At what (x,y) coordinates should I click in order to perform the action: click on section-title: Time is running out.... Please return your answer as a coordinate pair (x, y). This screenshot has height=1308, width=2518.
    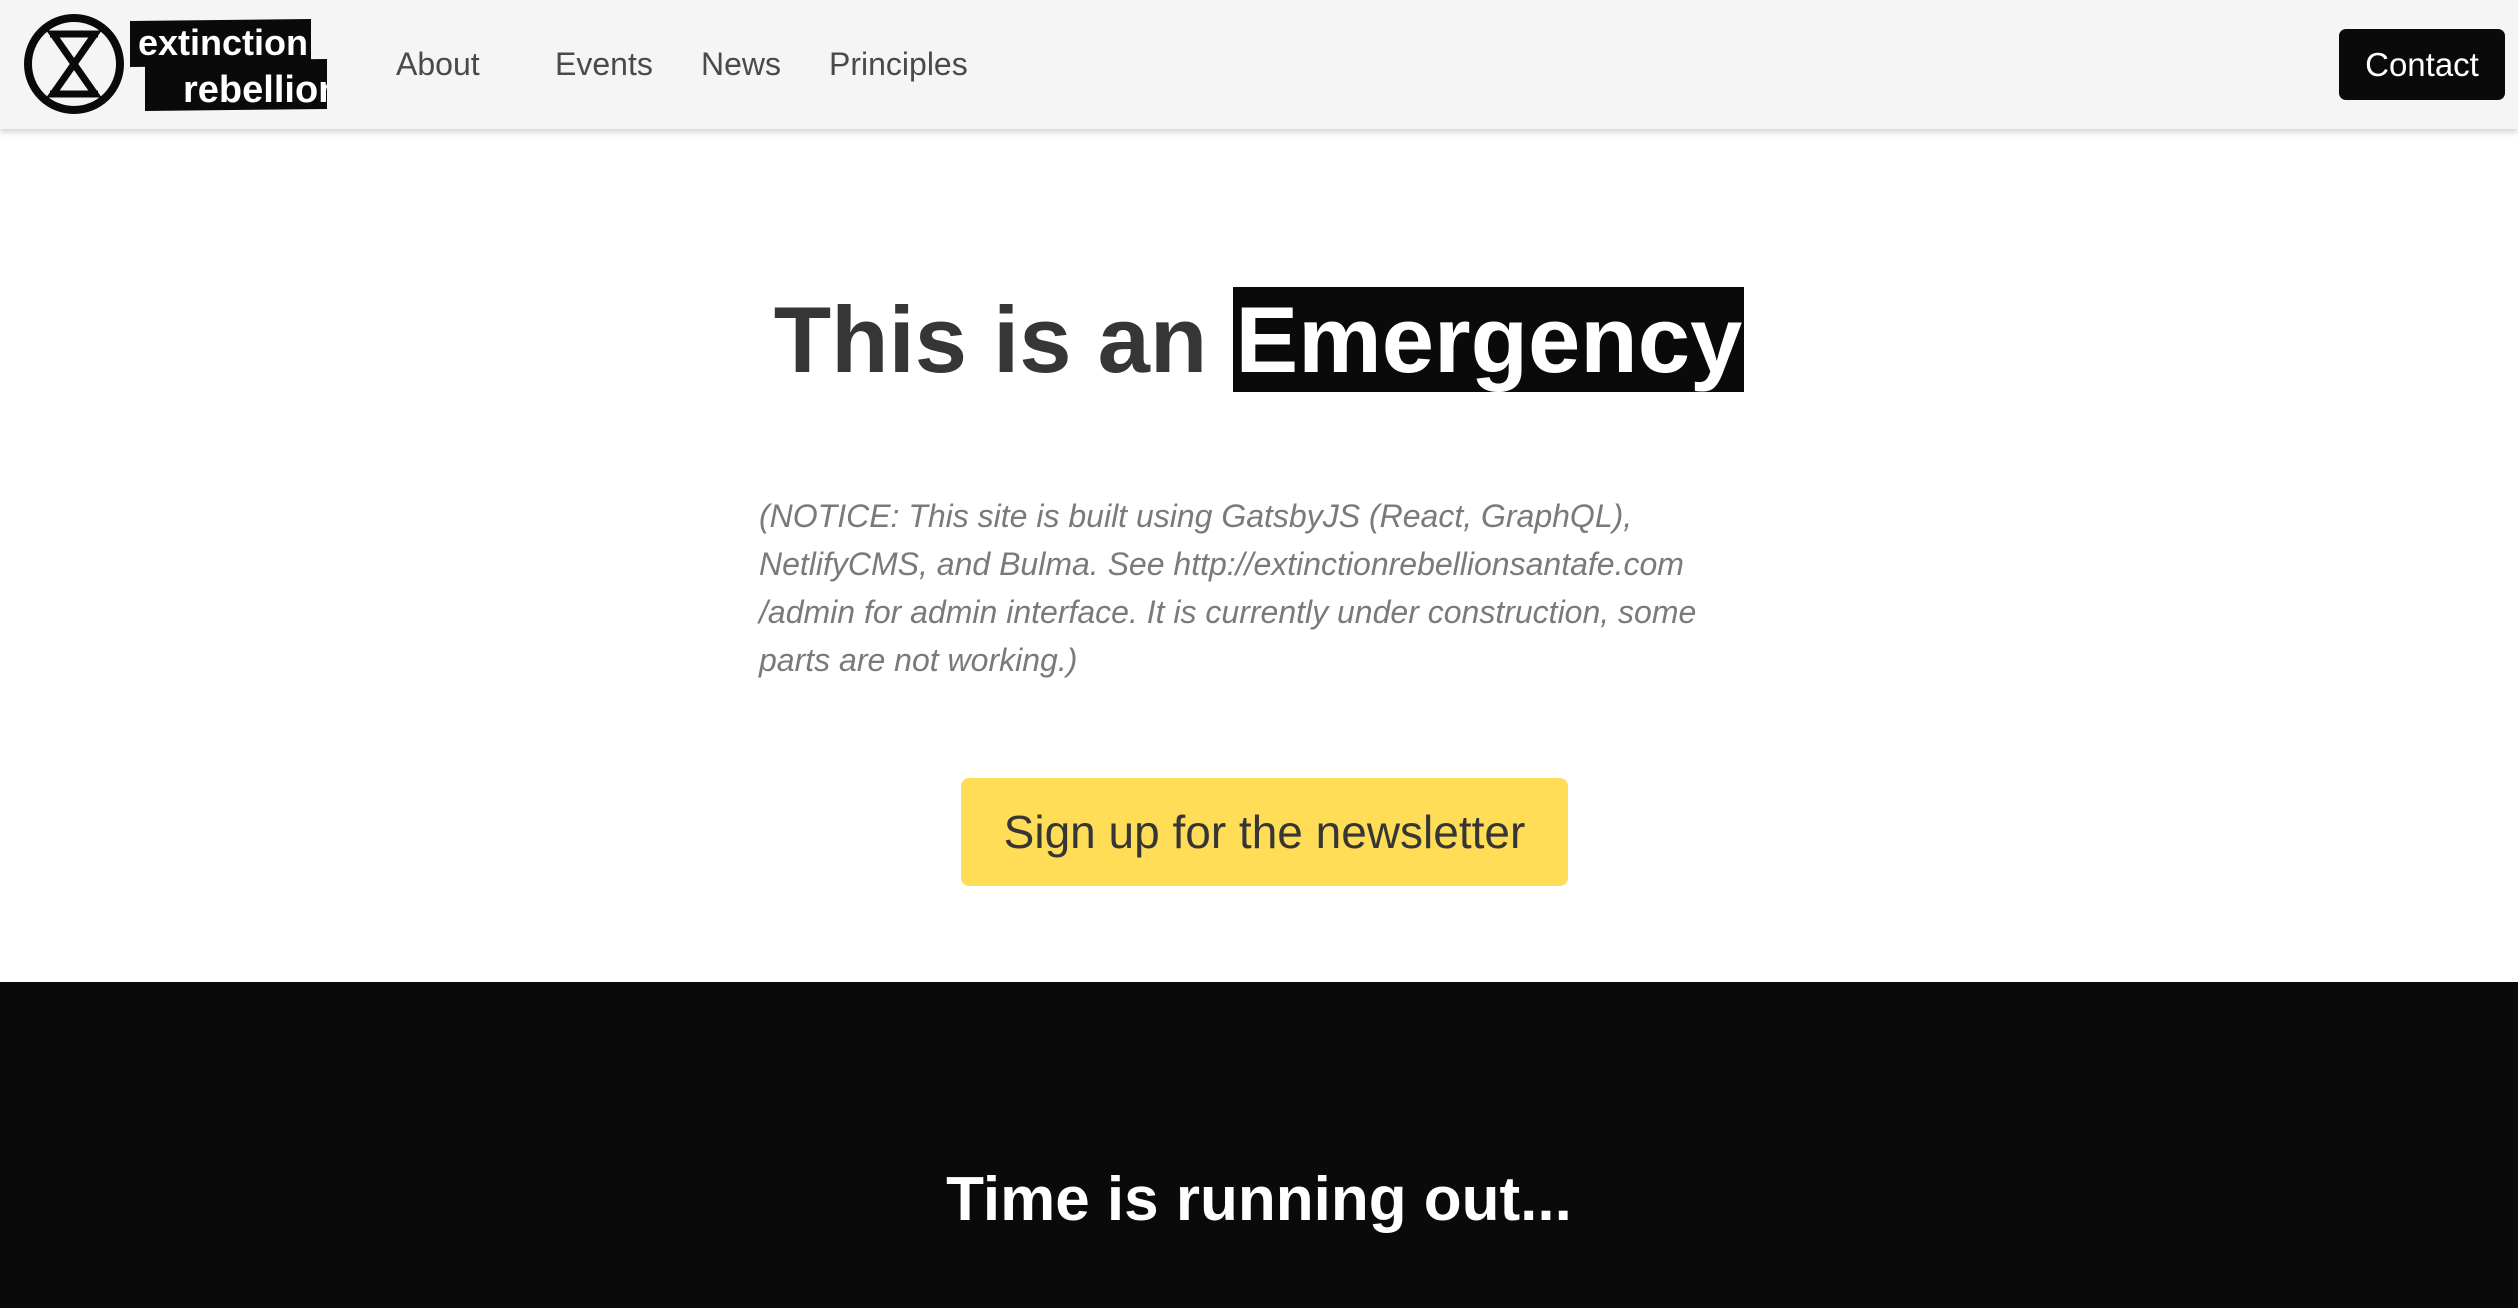
    Looking at the image, I should click on (1259, 1199).